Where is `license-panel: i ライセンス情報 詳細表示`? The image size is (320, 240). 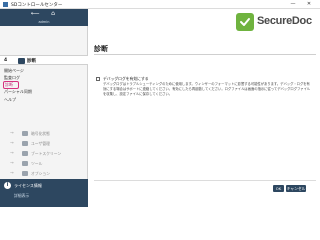 license-panel: i ライセンス情報 詳細表示 is located at coordinates (44, 193).